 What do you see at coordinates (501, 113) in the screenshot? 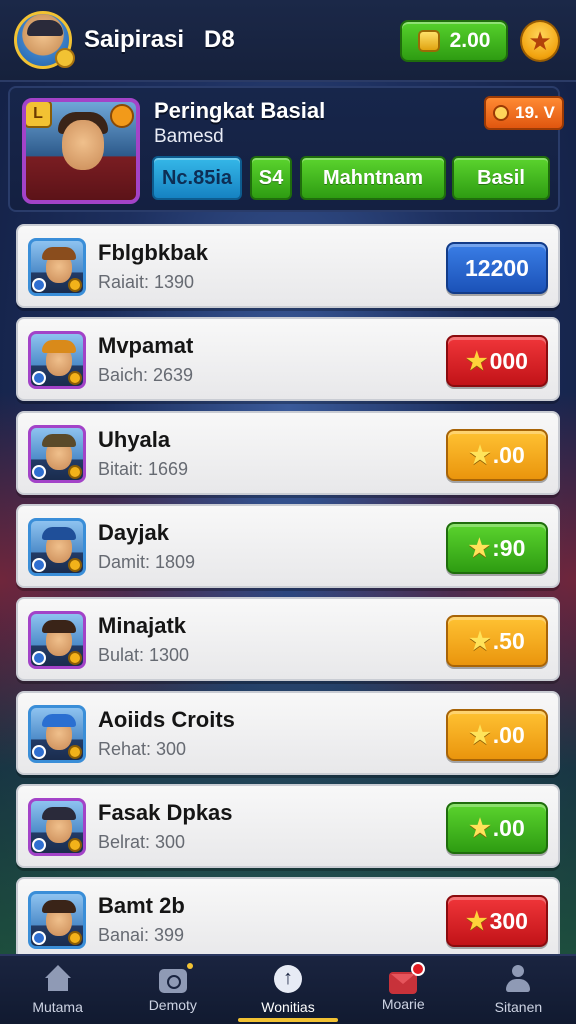
I see `level-icon` at bounding box center [501, 113].